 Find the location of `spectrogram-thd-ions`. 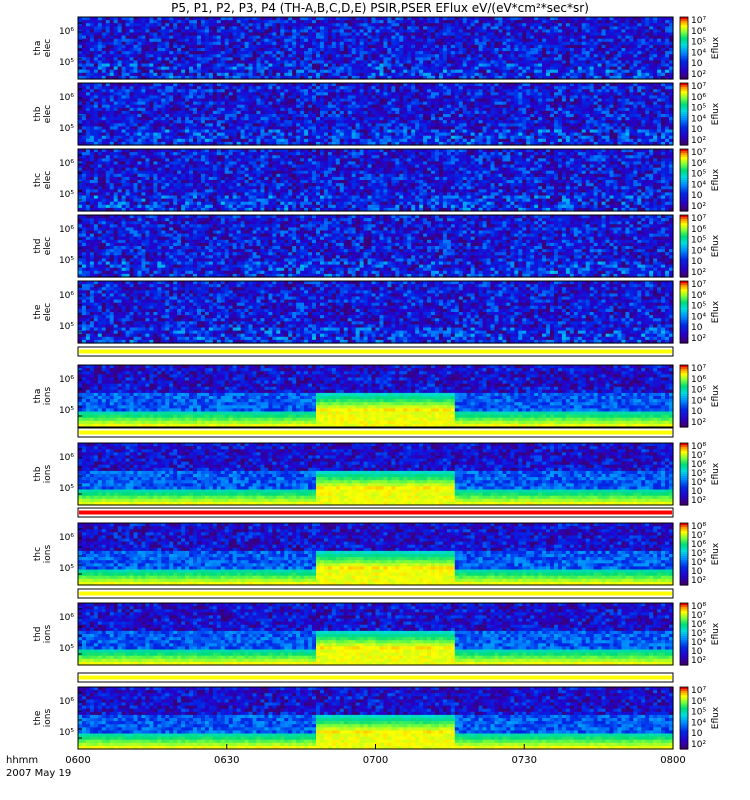

spectrogram-thd-ions is located at coordinates (376, 634).